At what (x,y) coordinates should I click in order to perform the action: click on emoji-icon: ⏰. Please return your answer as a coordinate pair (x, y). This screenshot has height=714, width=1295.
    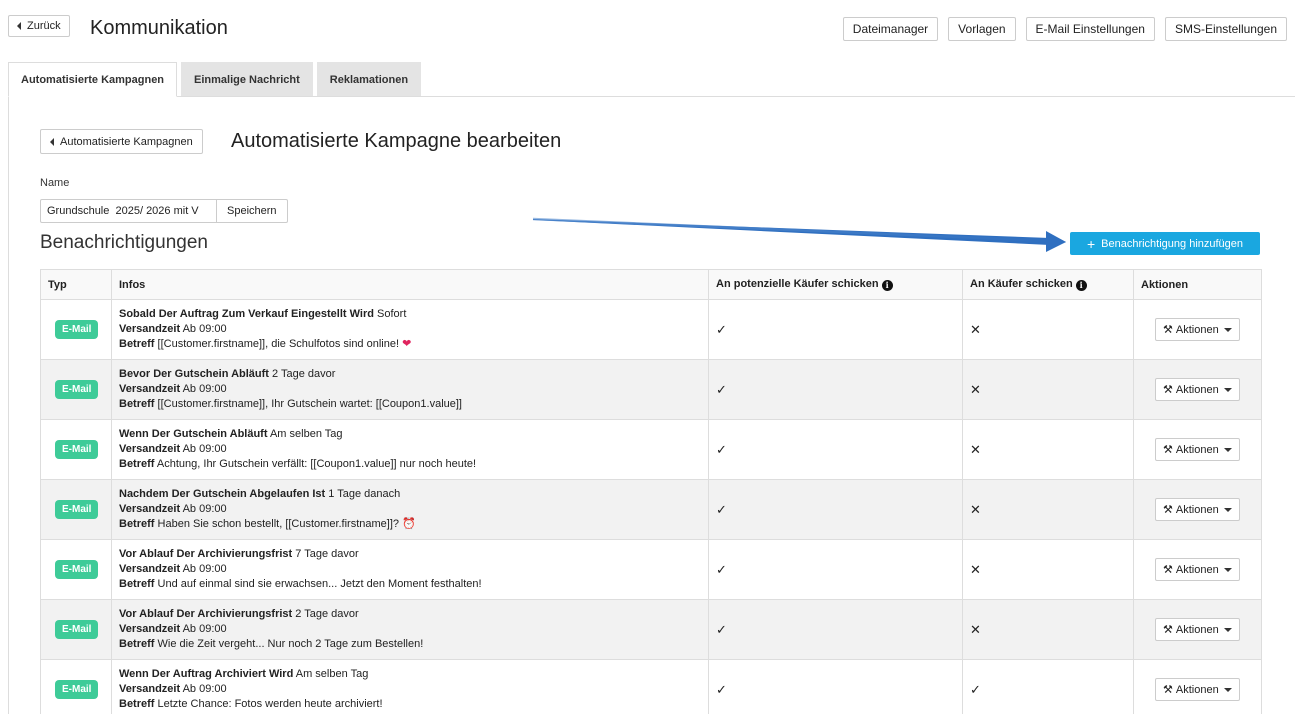
    Looking at the image, I should click on (409, 524).